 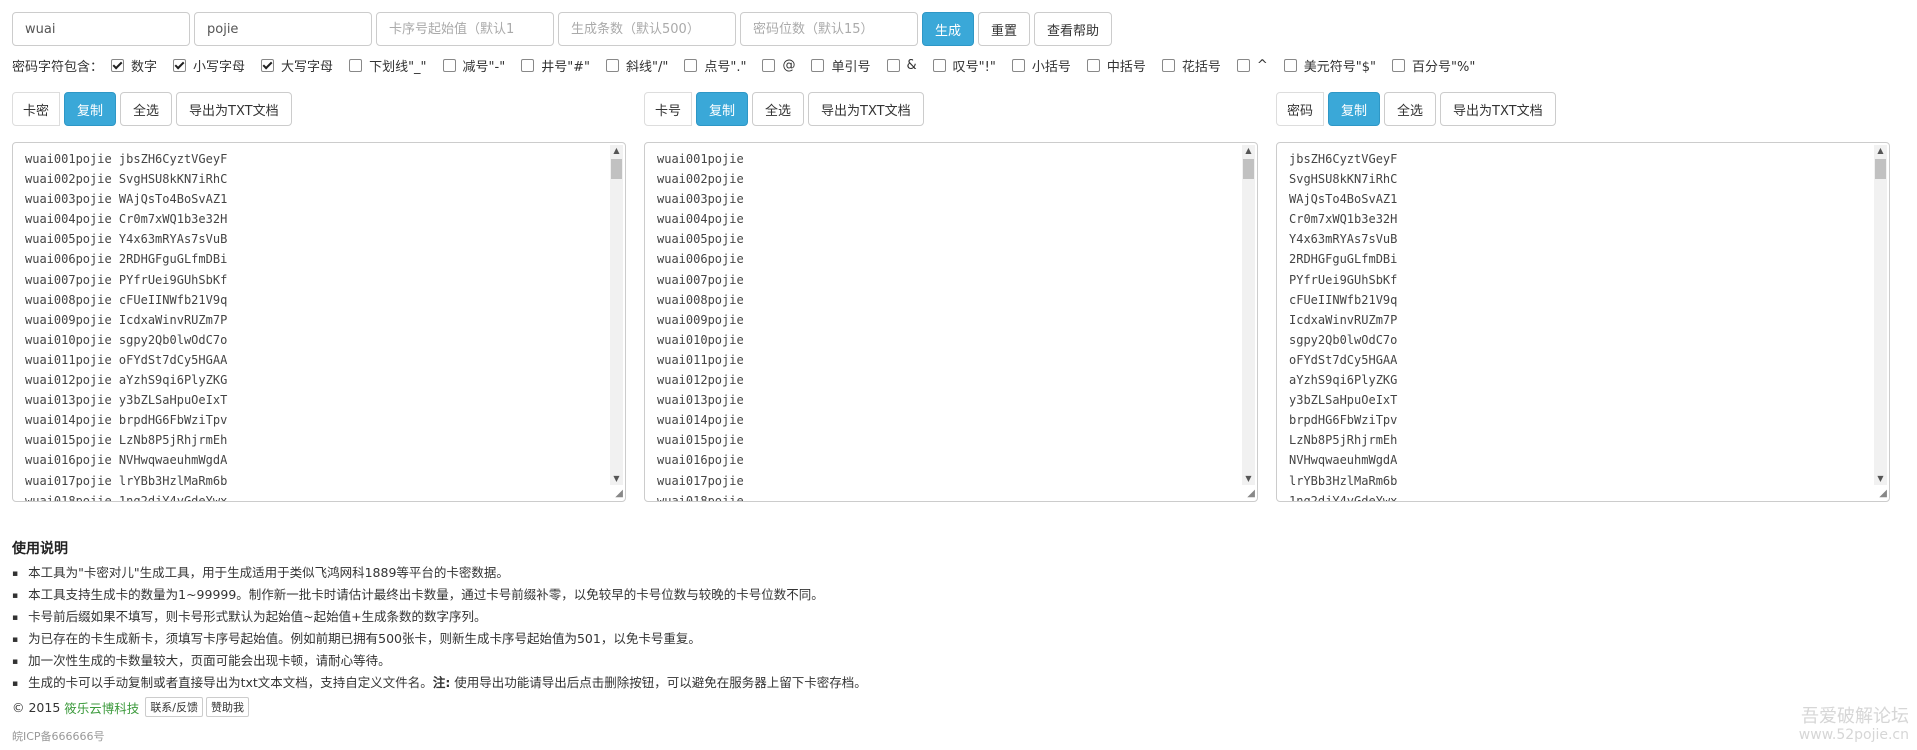 I want to click on help-button: 查看帮助, so click(x=1073, y=29).